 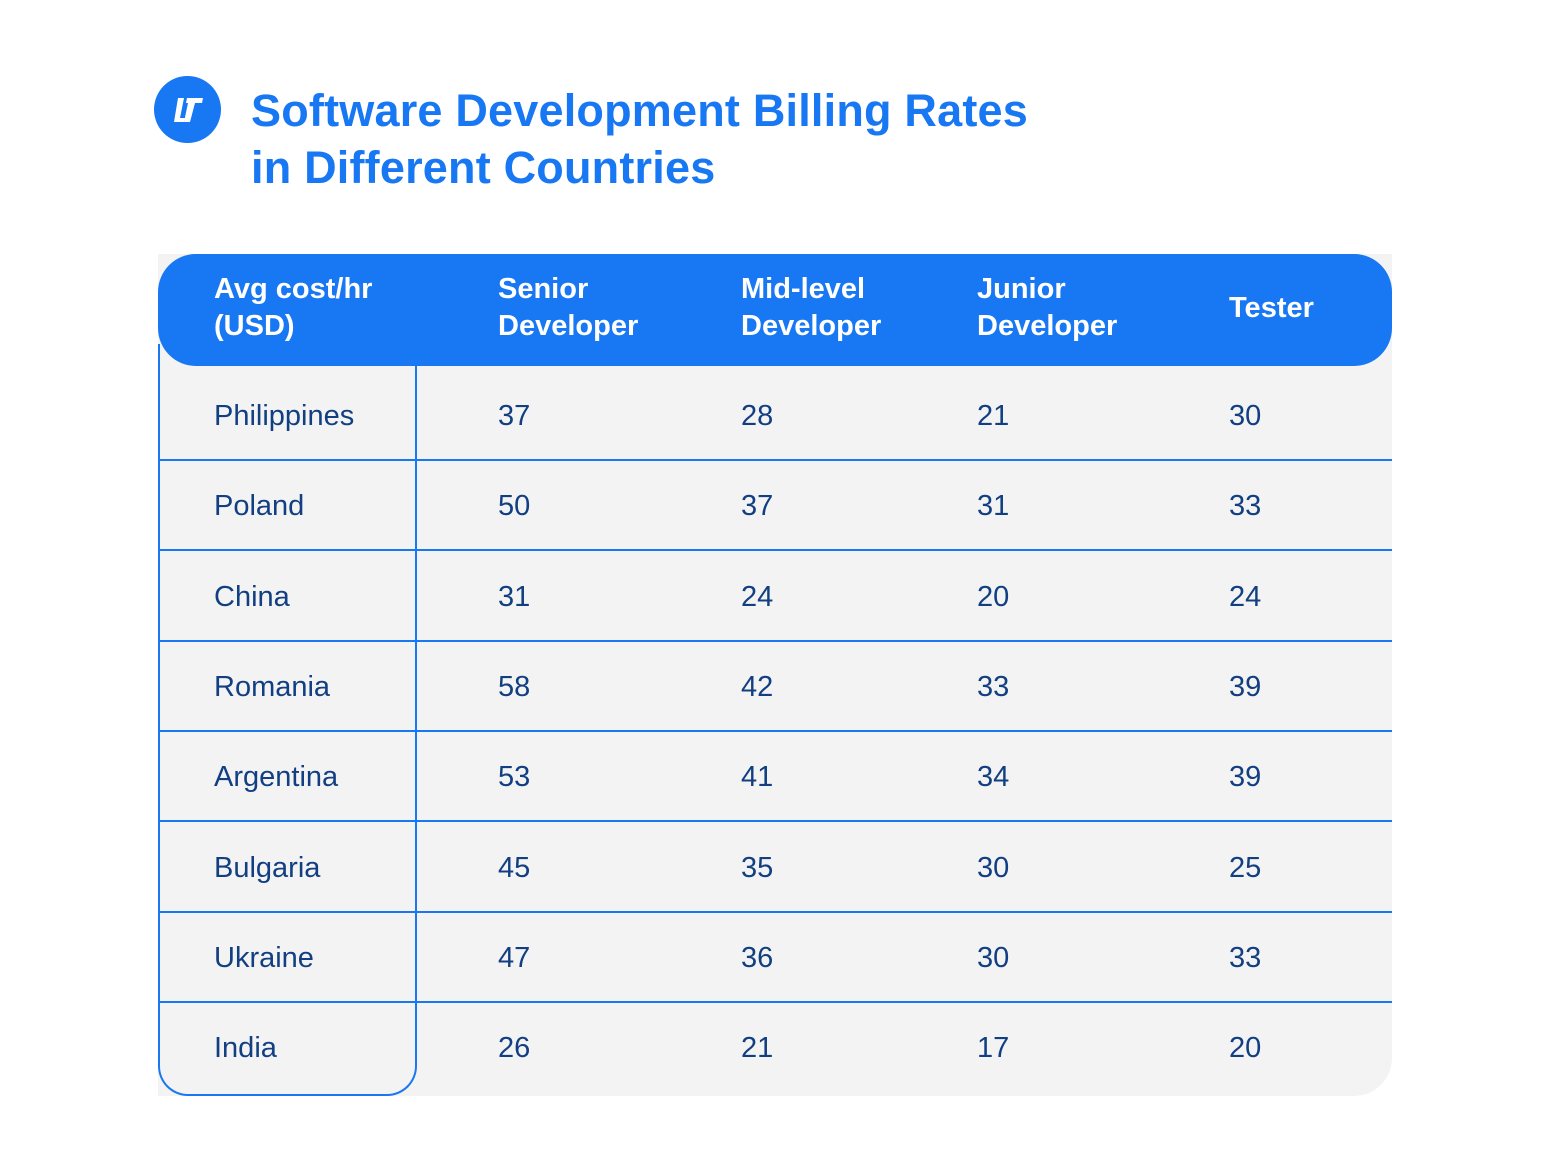 I want to click on column-header-tester: Tester, so click(x=1271, y=308).